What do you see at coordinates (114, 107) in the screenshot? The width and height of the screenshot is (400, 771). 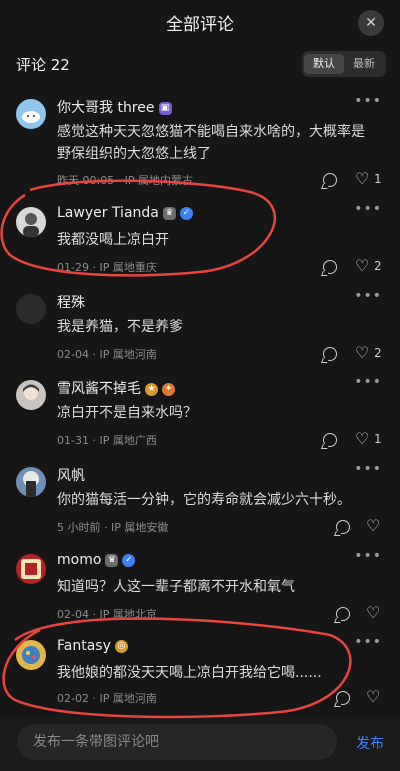 I see `username: 你大哥我 three ▣` at bounding box center [114, 107].